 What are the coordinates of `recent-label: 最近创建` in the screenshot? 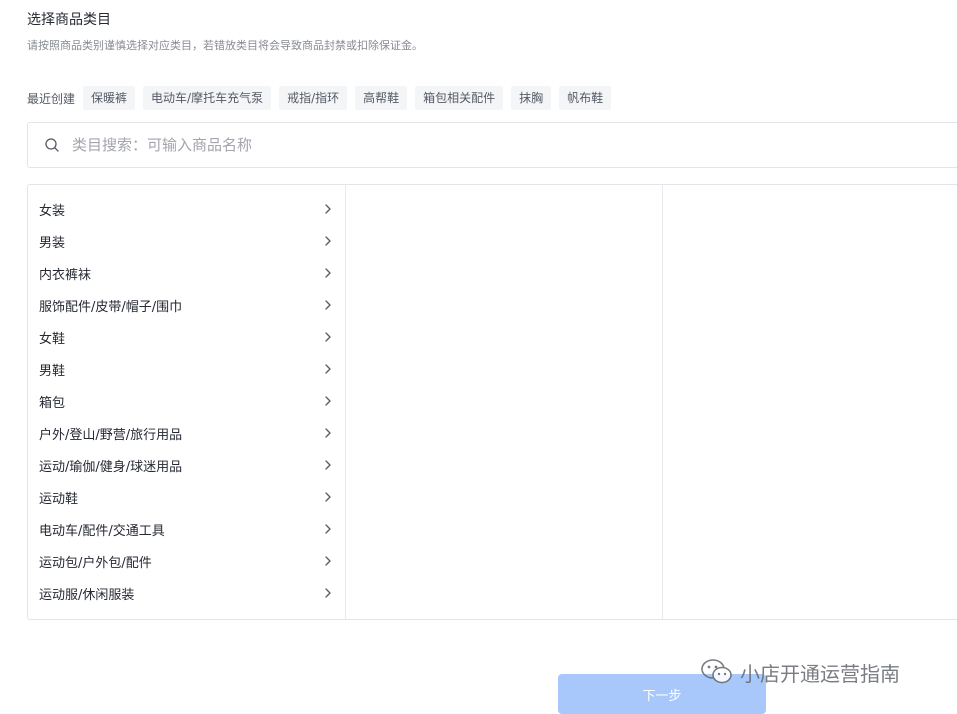 It's located at (51, 98).